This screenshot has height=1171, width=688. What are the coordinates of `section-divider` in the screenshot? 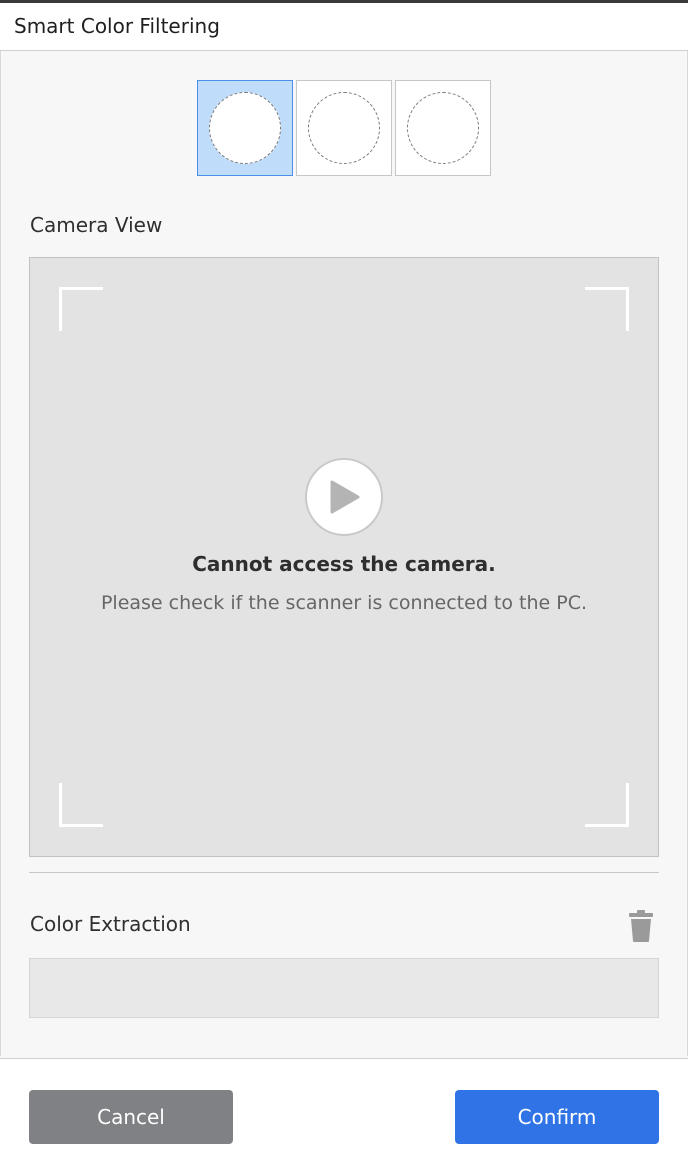 It's located at (344, 872).